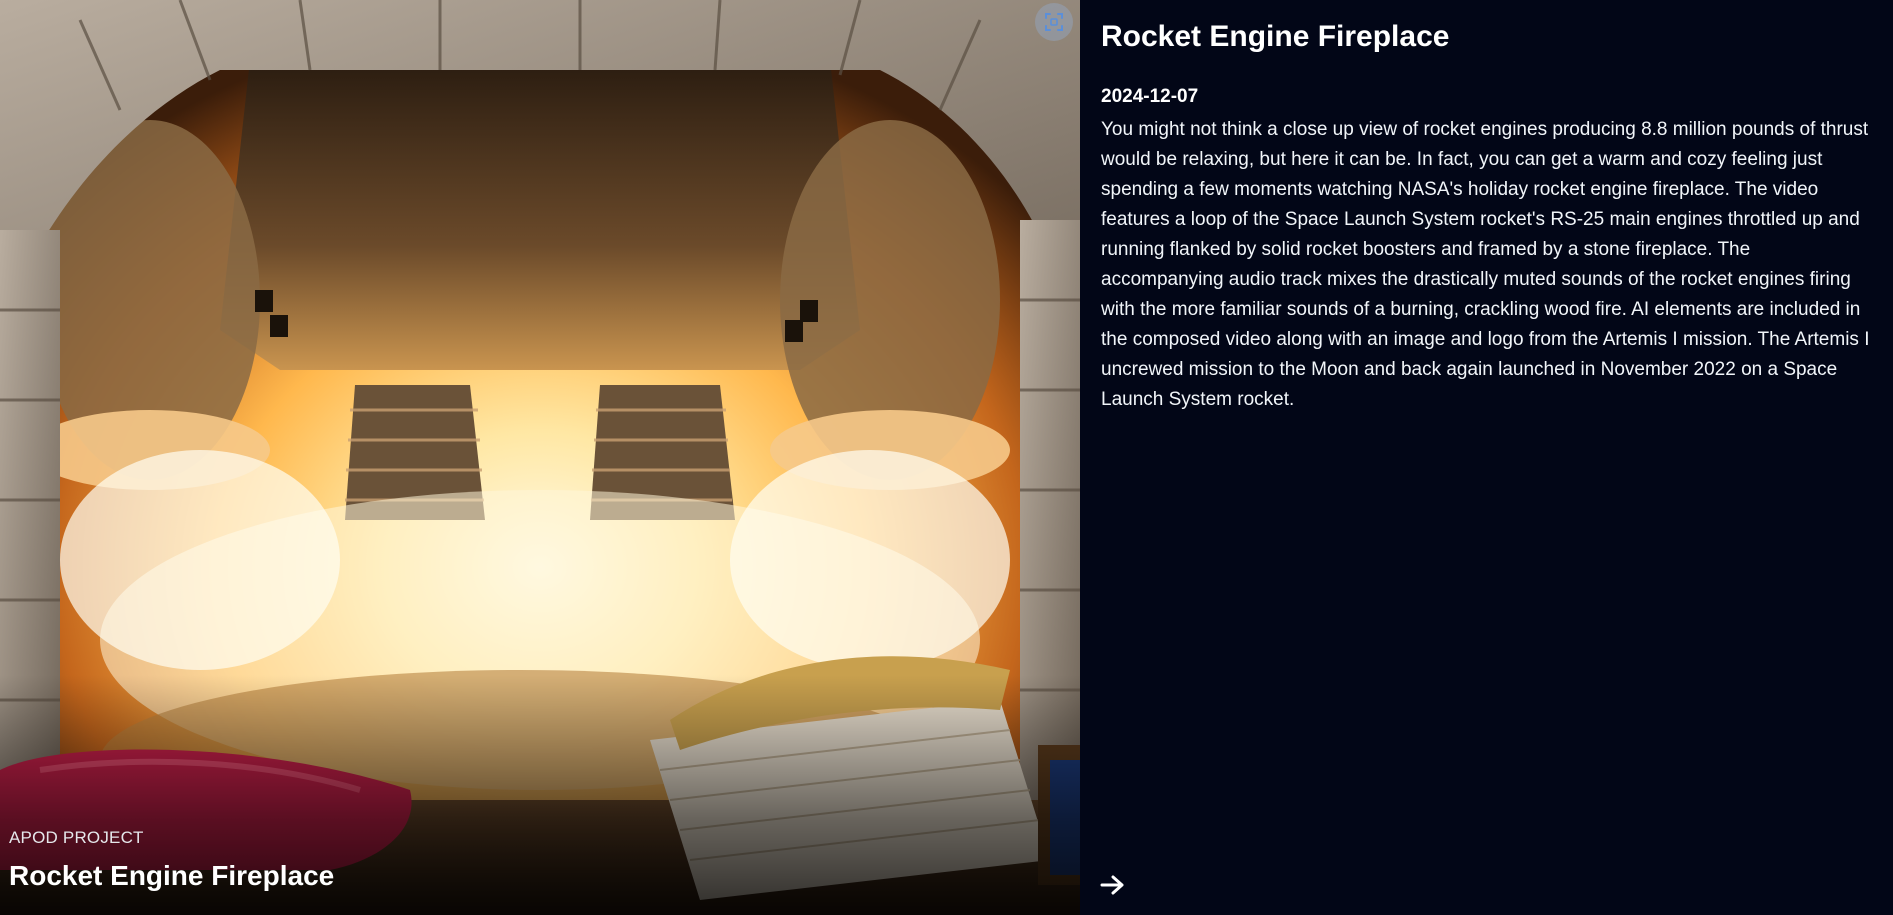  I want to click on next-button, so click(1113, 885).